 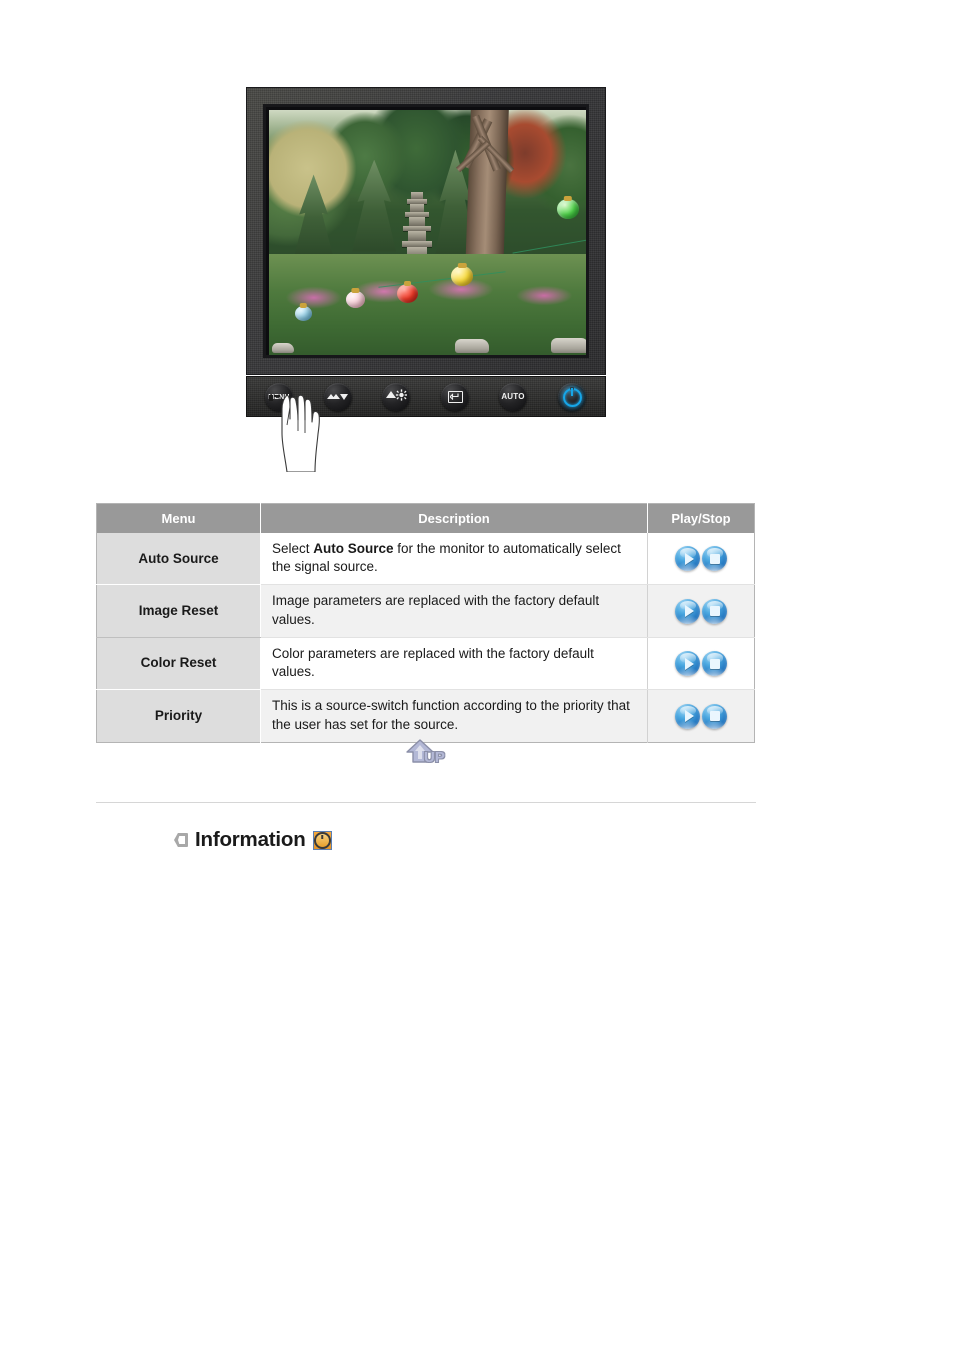 I want to click on section-divider, so click(x=426, y=802).